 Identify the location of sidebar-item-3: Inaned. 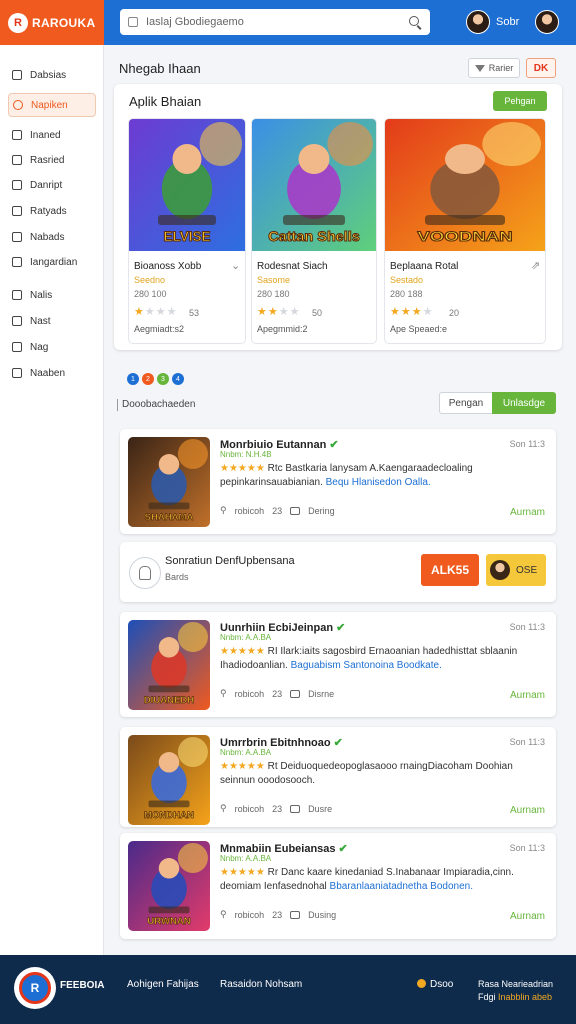
(52, 135).